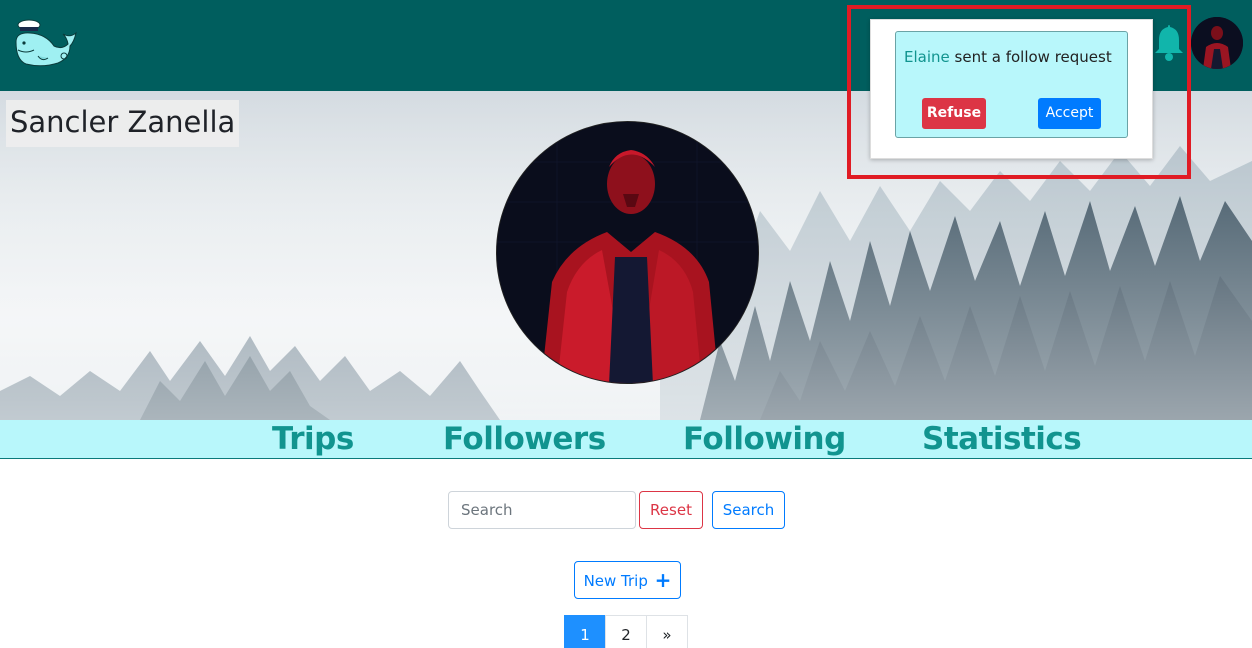 This screenshot has height=648, width=1252. I want to click on whale-logo-icon, so click(47, 44).